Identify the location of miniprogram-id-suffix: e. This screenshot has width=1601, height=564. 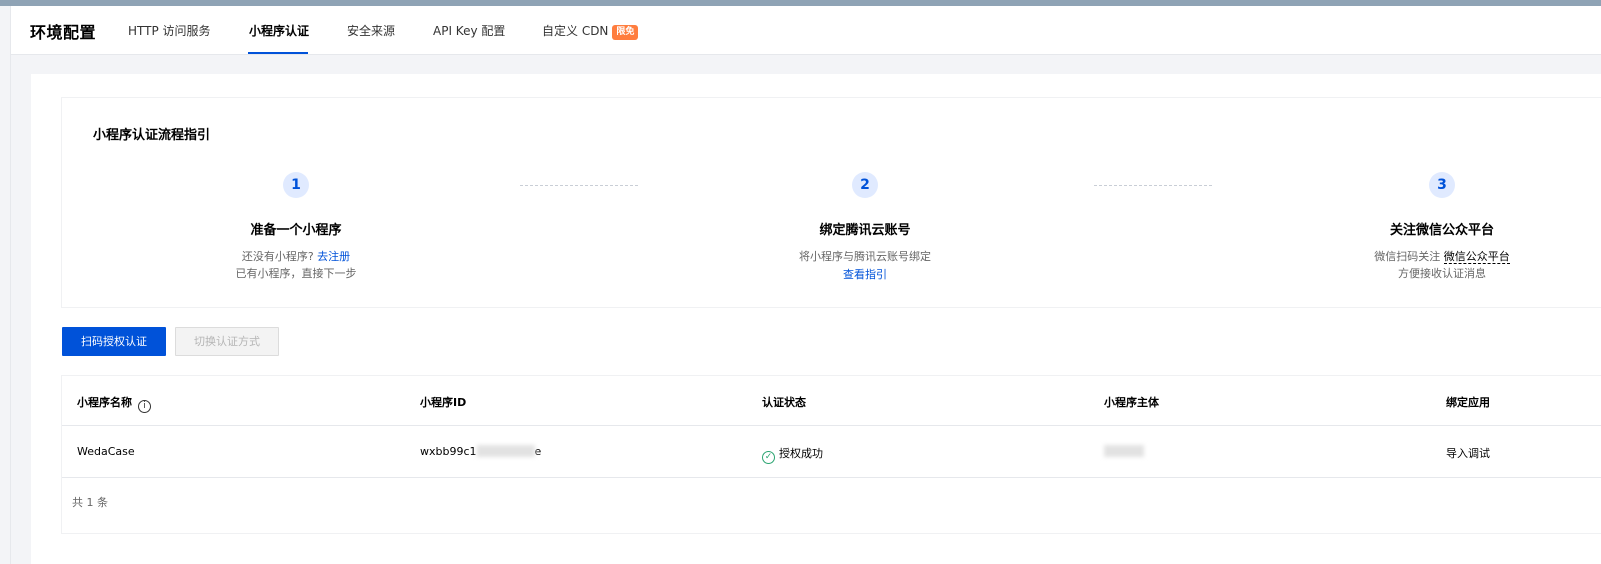
(538, 451).